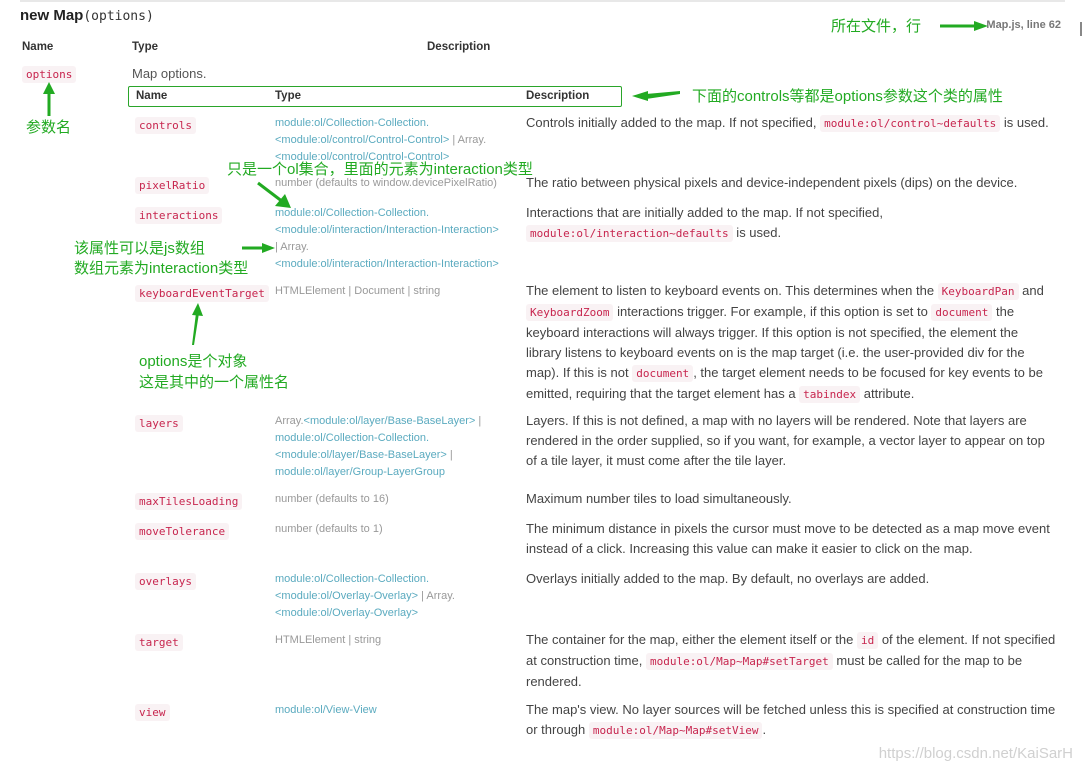 The width and height of the screenshot is (1083, 772). I want to click on page-title: new Map(options), so click(87, 15).